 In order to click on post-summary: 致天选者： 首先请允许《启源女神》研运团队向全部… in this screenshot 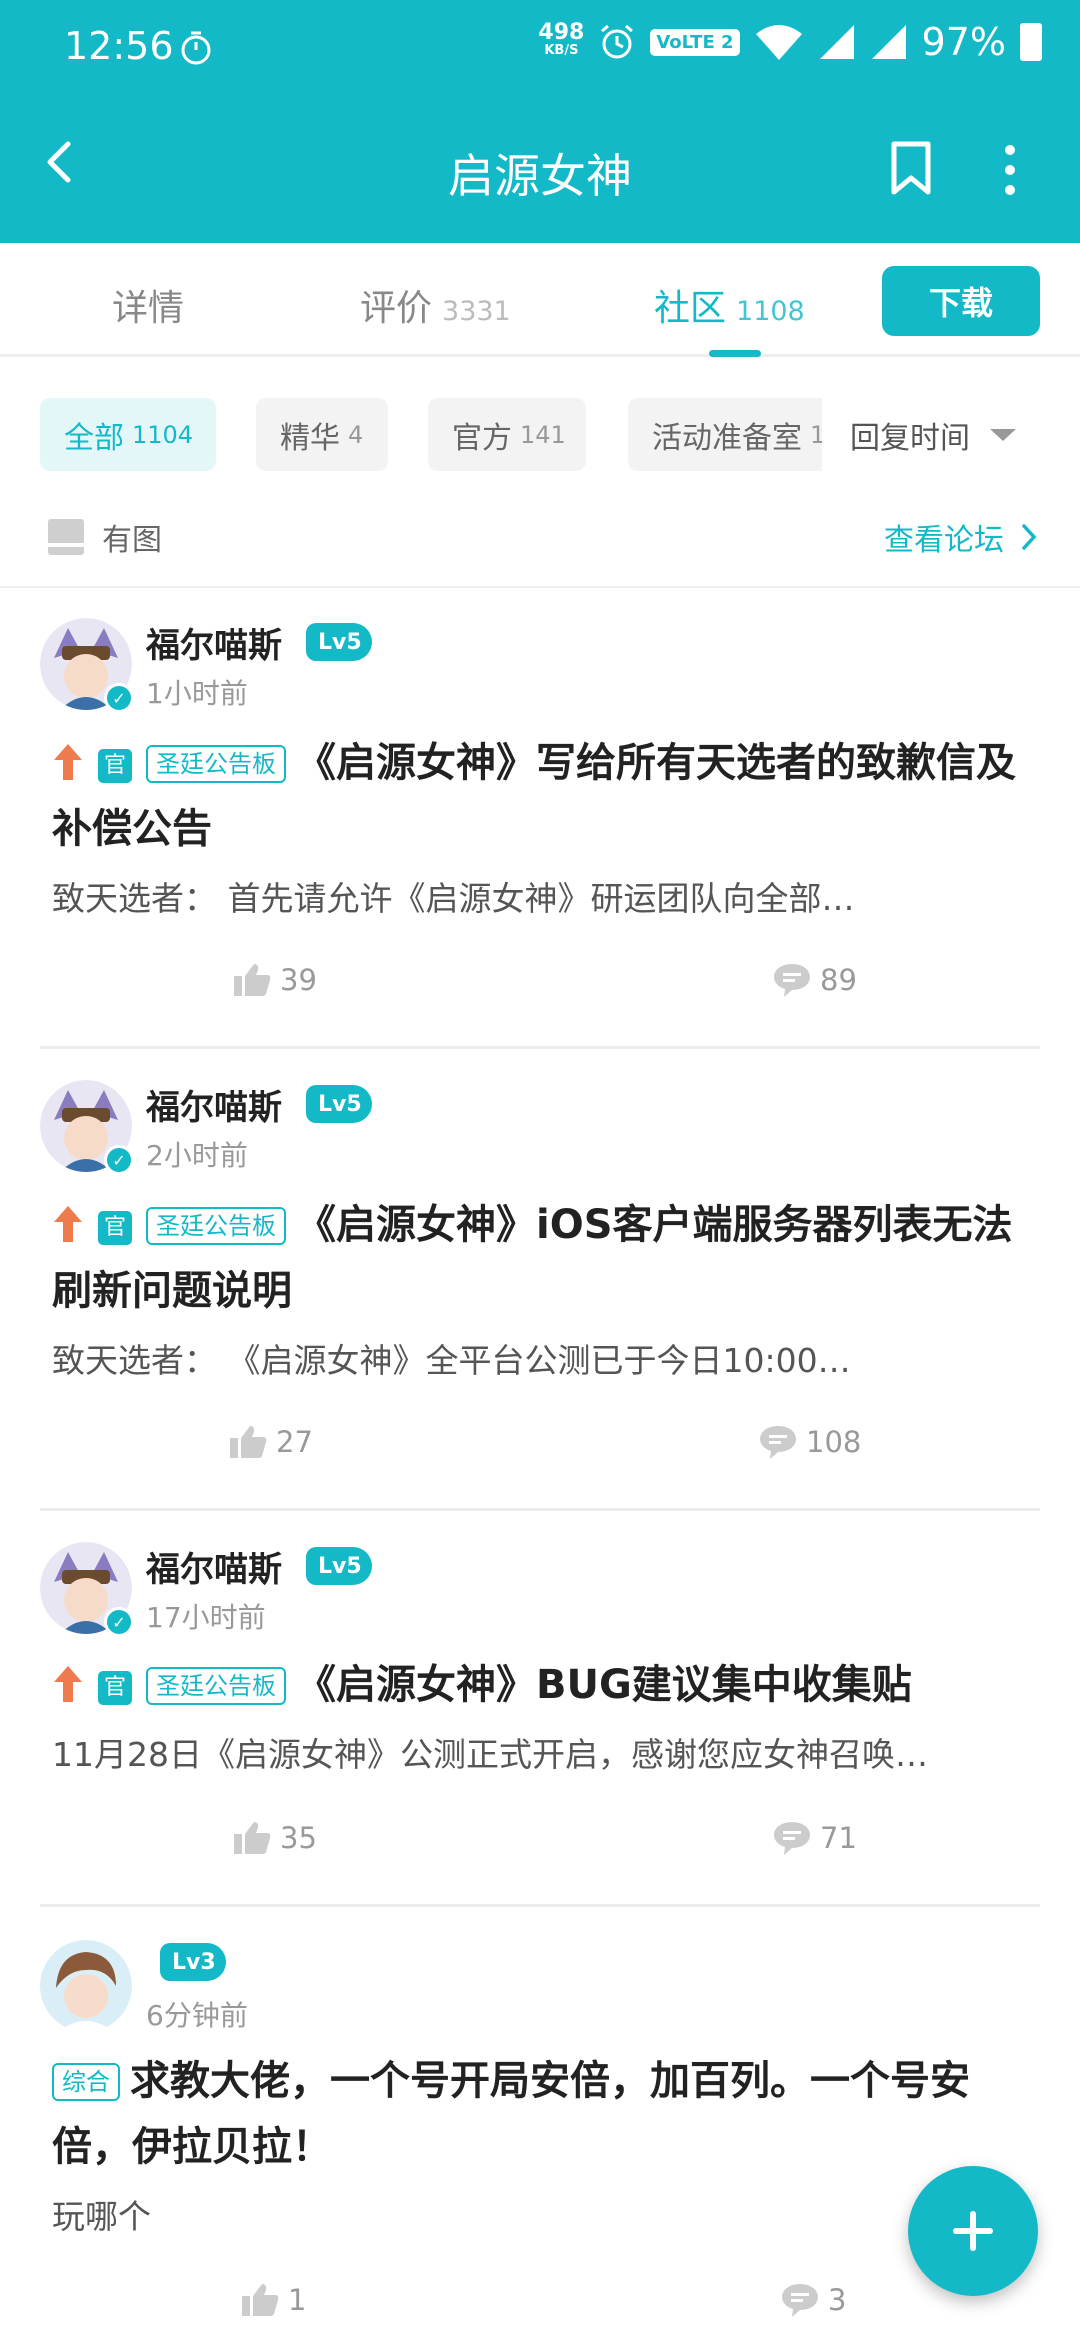, I will do `click(453, 898)`.